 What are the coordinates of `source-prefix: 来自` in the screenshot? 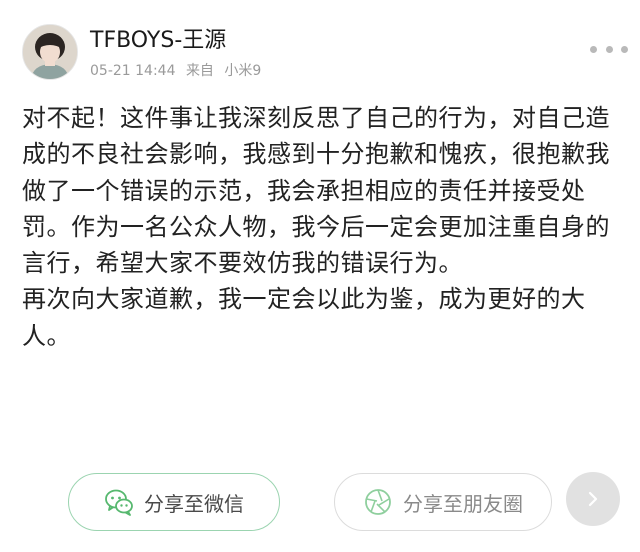 It's located at (199, 71).